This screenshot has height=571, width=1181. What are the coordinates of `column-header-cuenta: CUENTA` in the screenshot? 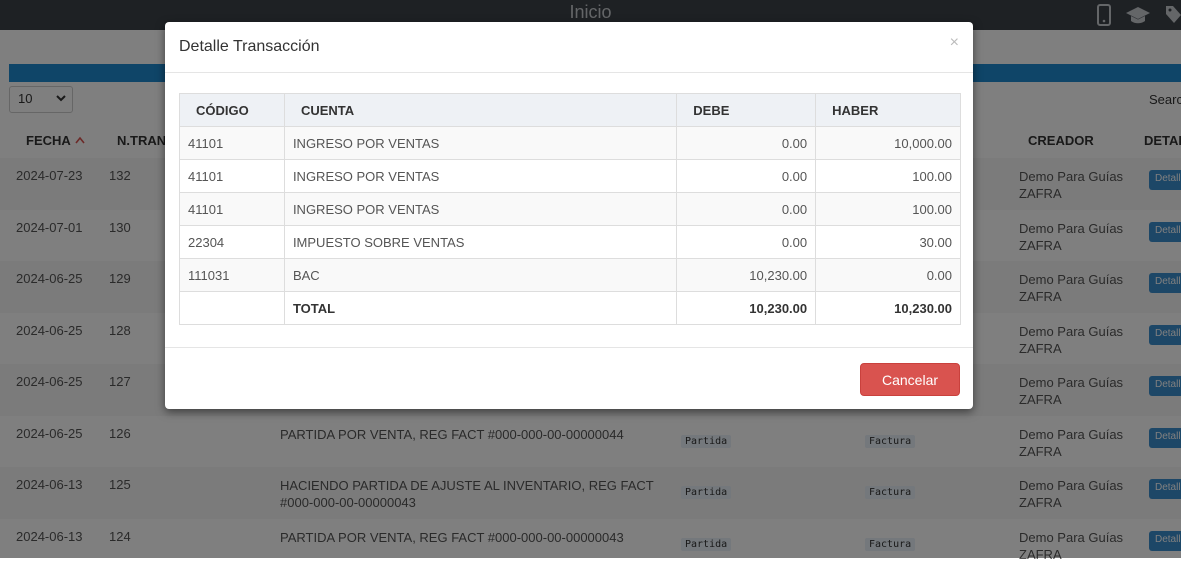 It's located at (480, 110).